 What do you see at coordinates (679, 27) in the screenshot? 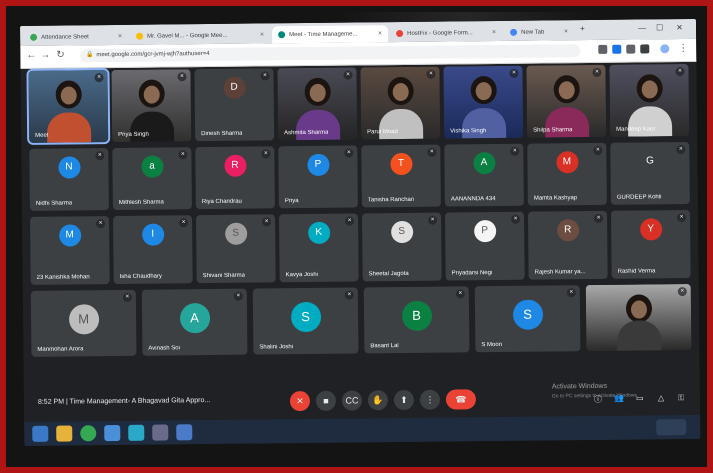
I see `close-window-icon: ✕` at bounding box center [679, 27].